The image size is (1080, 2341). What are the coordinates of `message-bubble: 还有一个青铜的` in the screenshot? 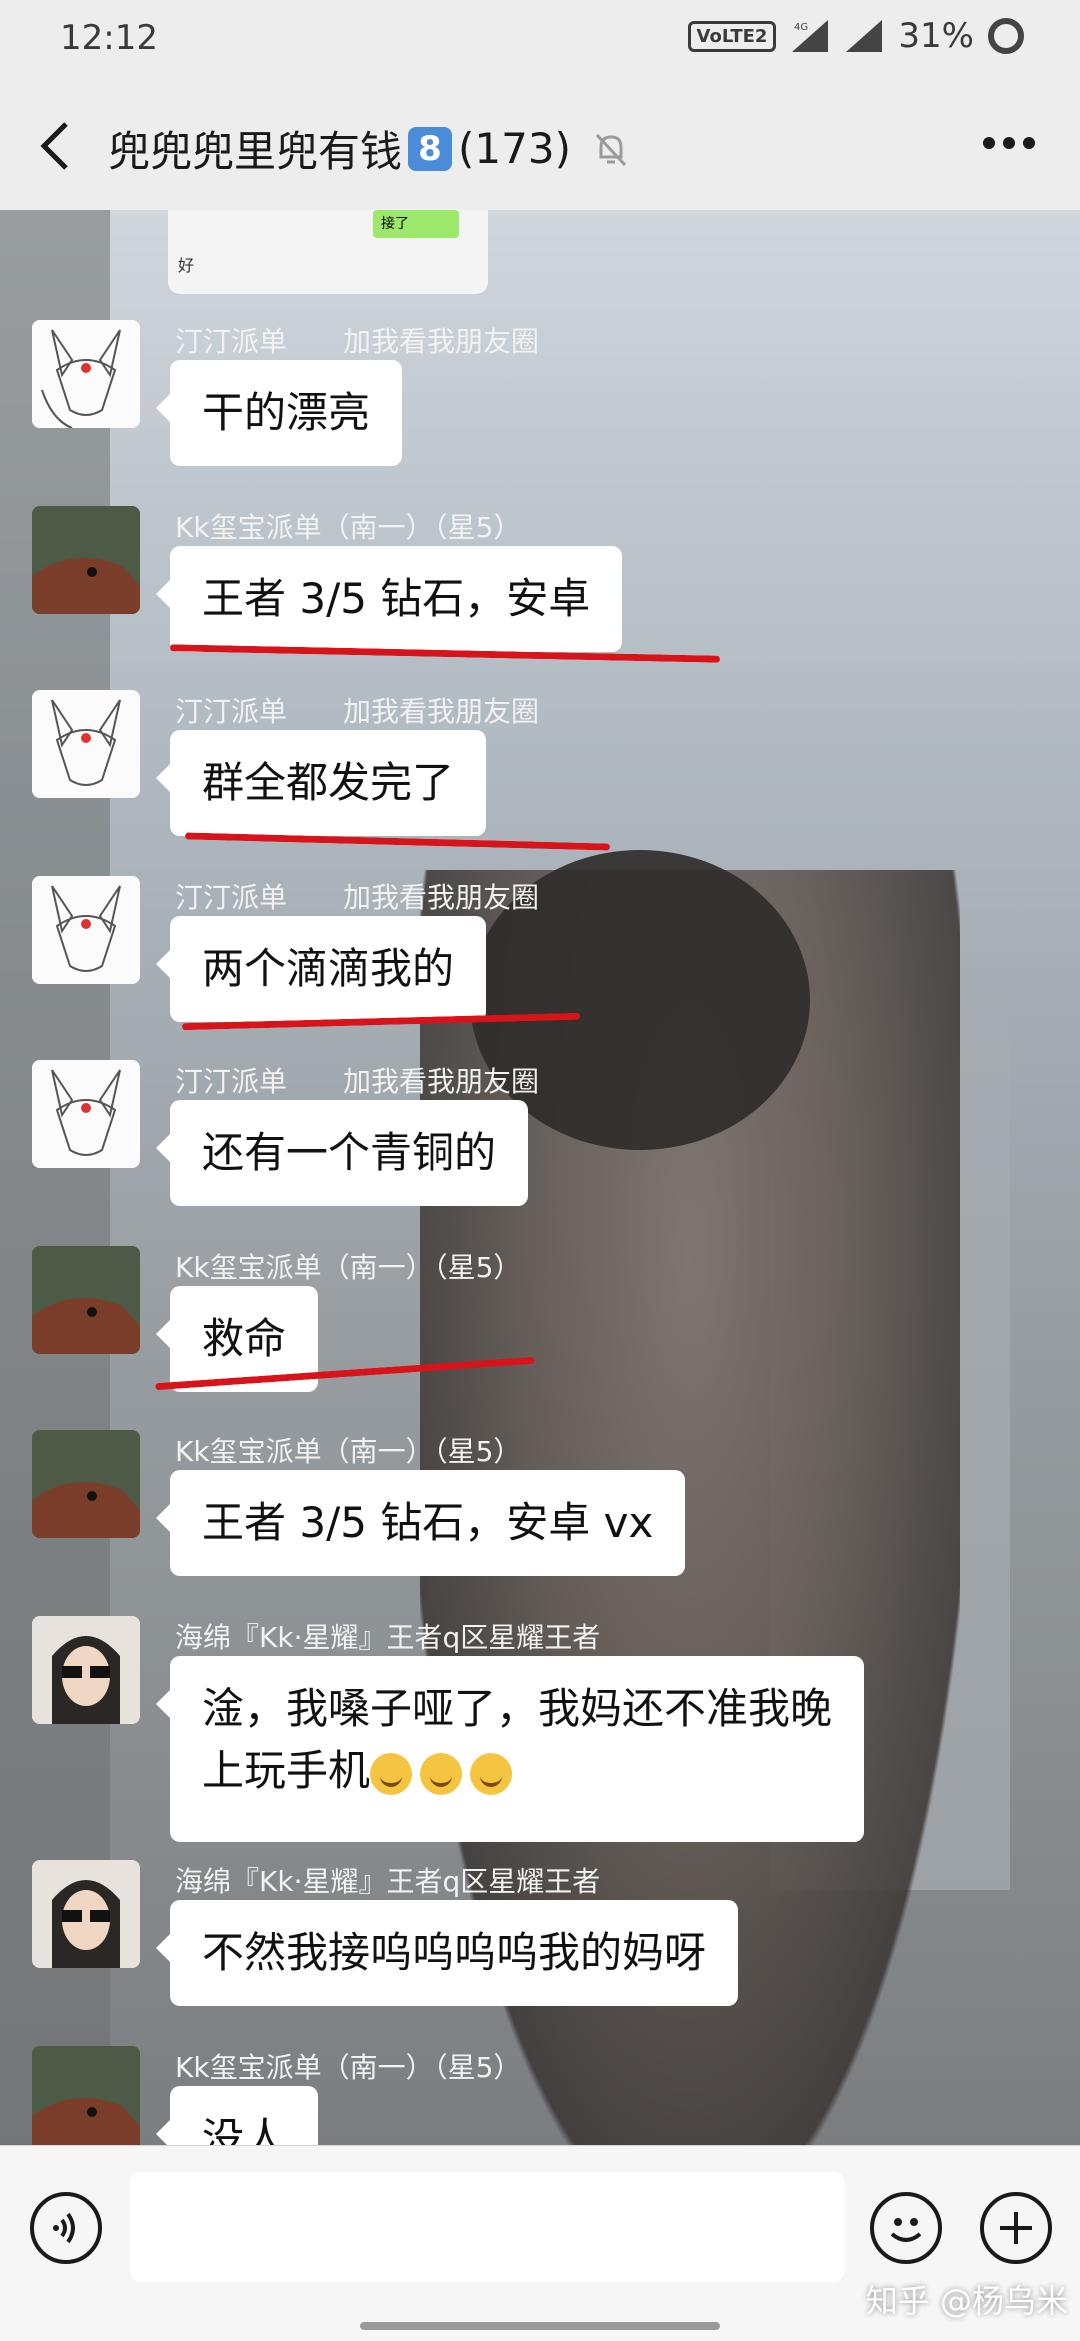 It's located at (342, 1153).